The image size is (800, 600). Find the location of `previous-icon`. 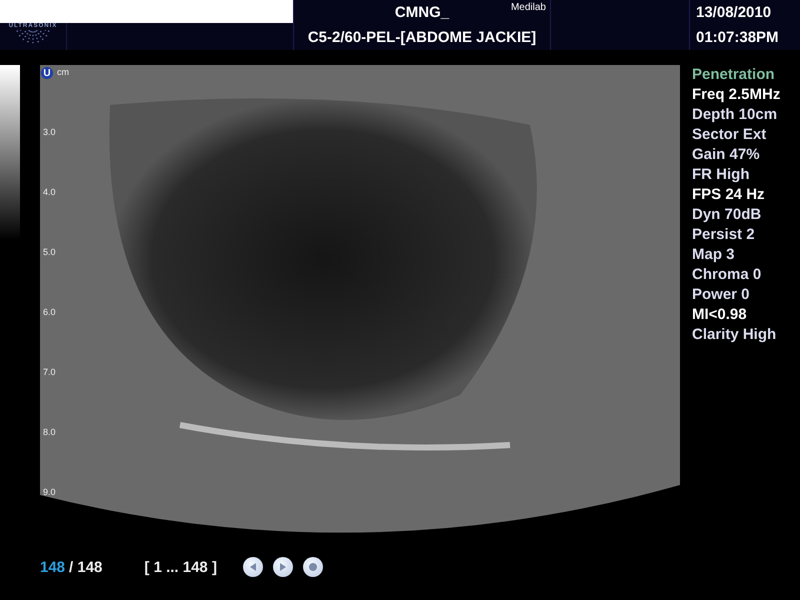

previous-icon is located at coordinates (252, 567).